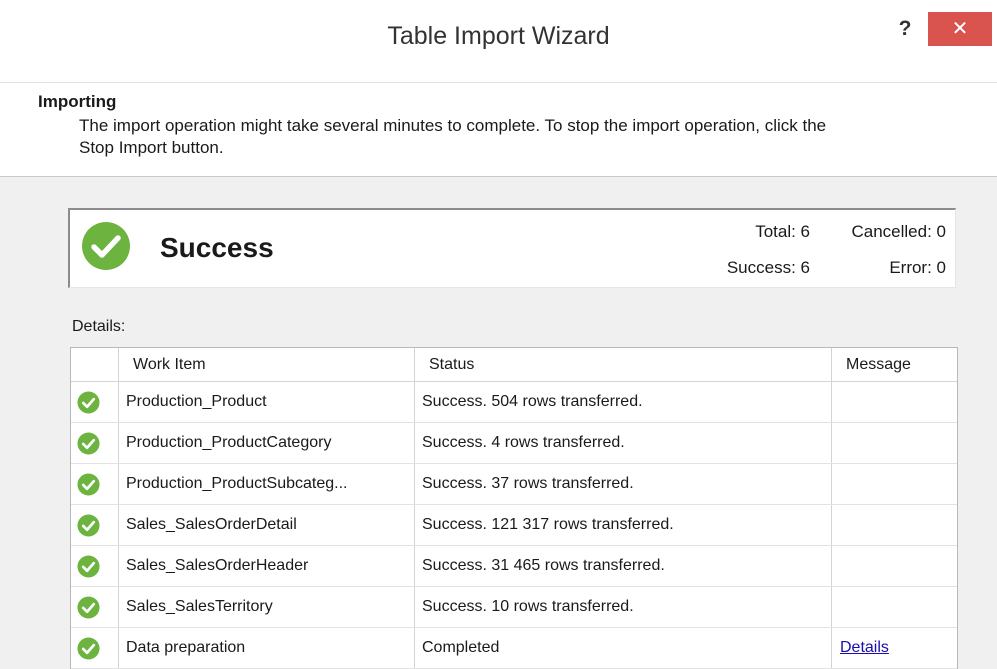 Image resolution: width=997 pixels, height=669 pixels. Describe the element at coordinates (960, 29) in the screenshot. I see `close-button: ✕` at that location.